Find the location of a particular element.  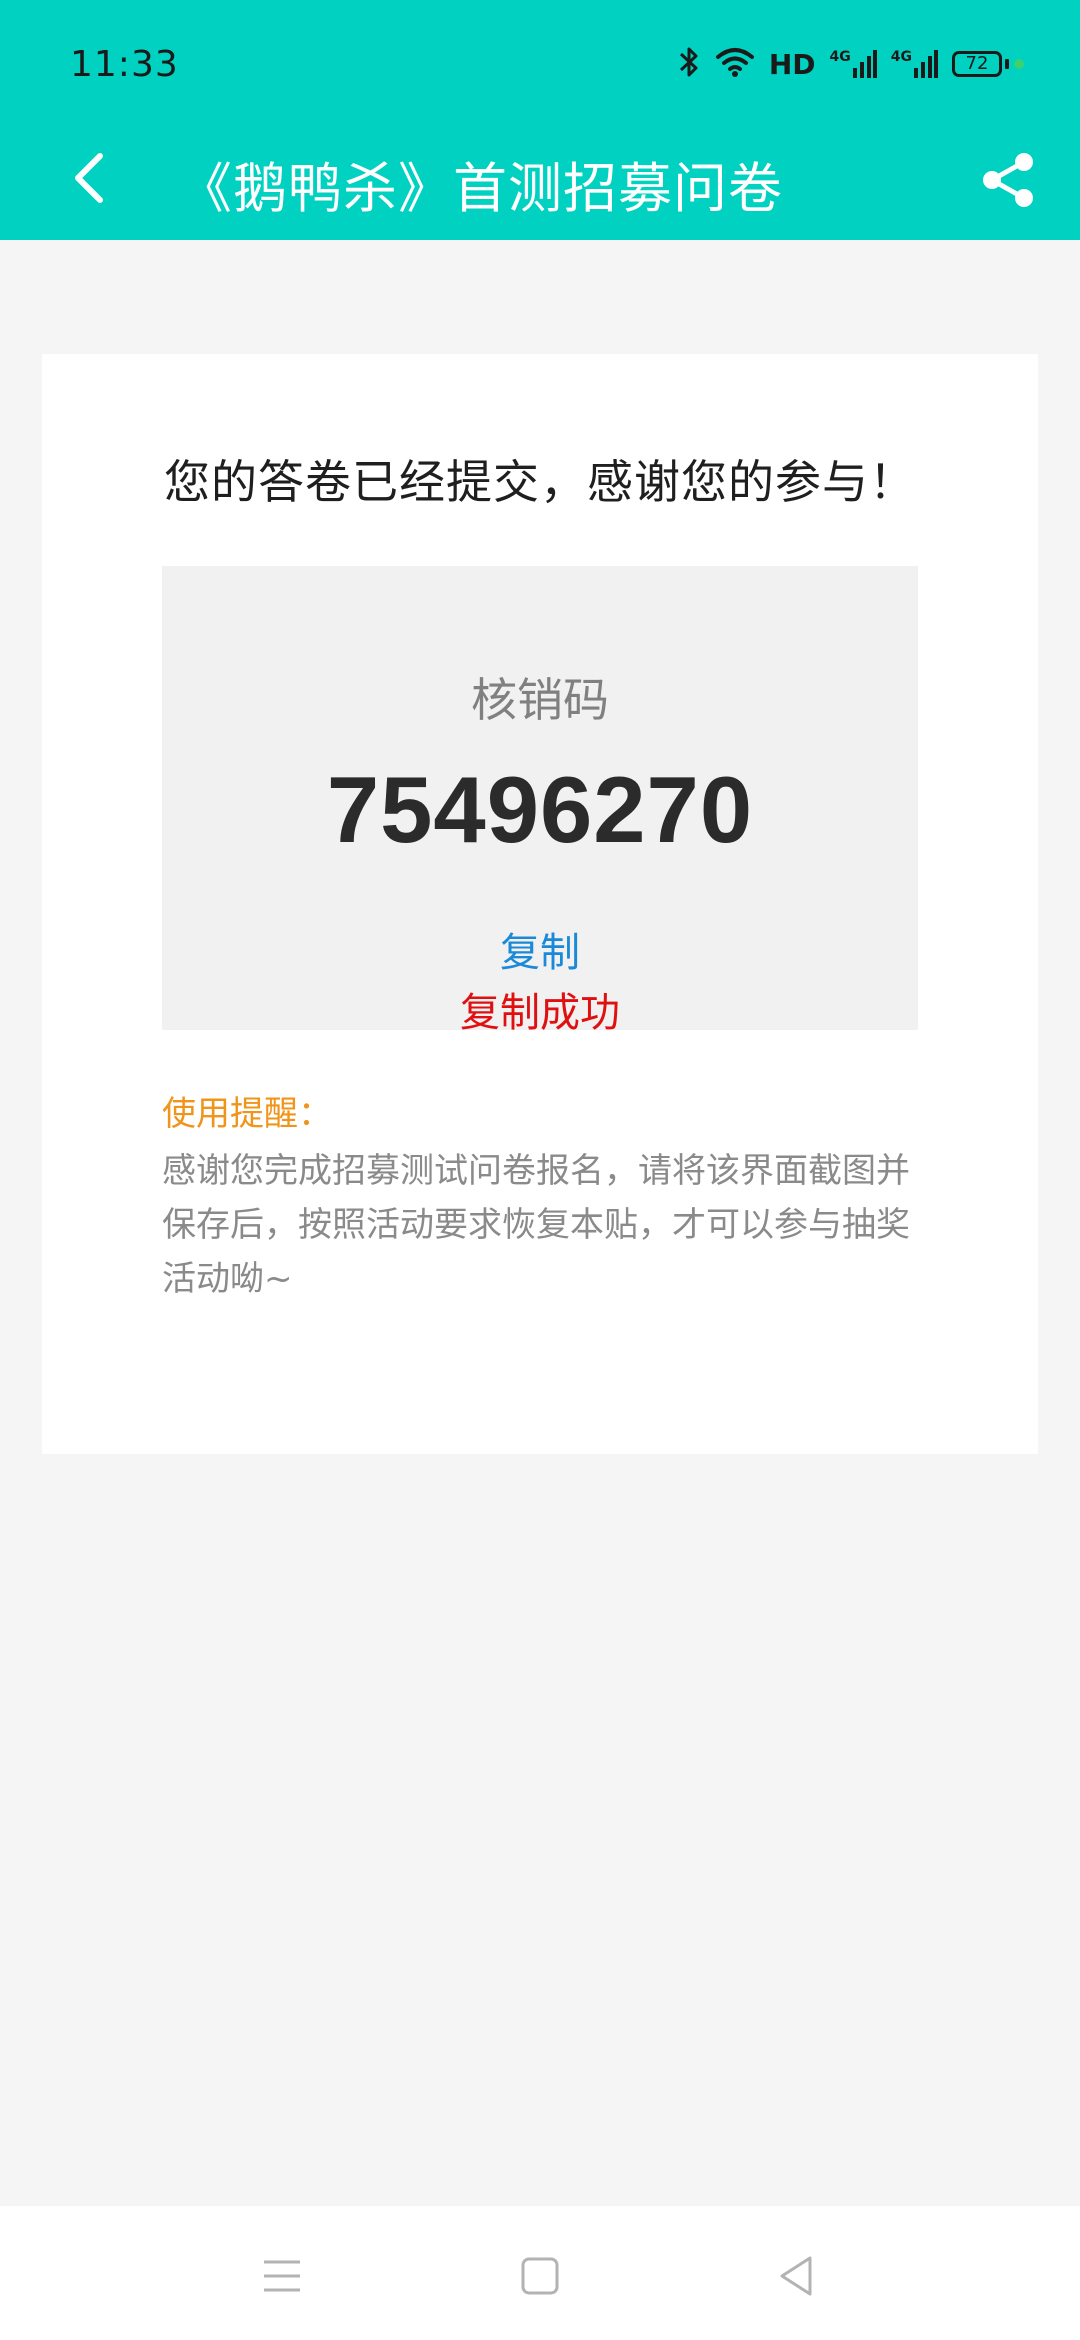

wifi-icon is located at coordinates (735, 64).